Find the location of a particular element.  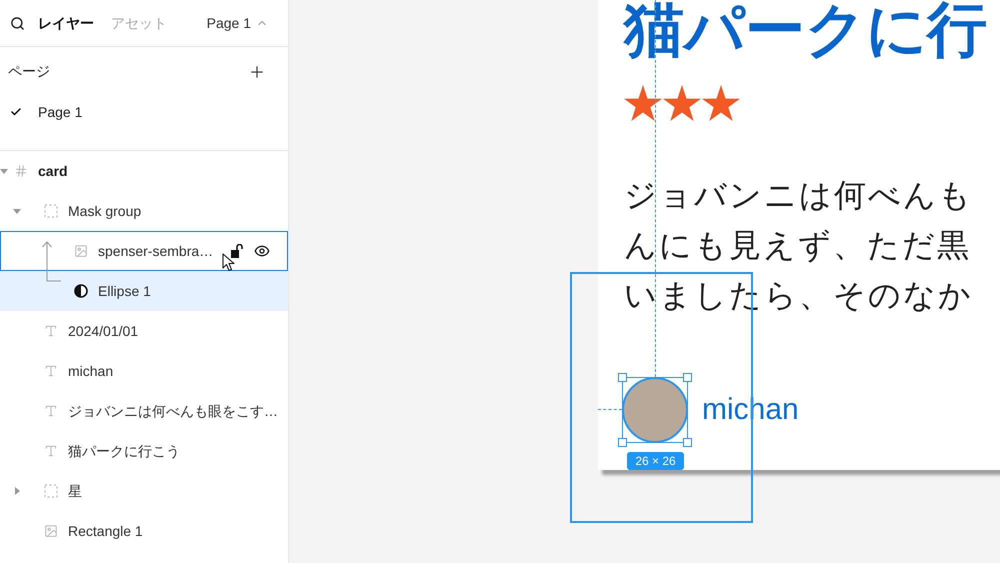

layer-row: card is located at coordinates (144, 171).